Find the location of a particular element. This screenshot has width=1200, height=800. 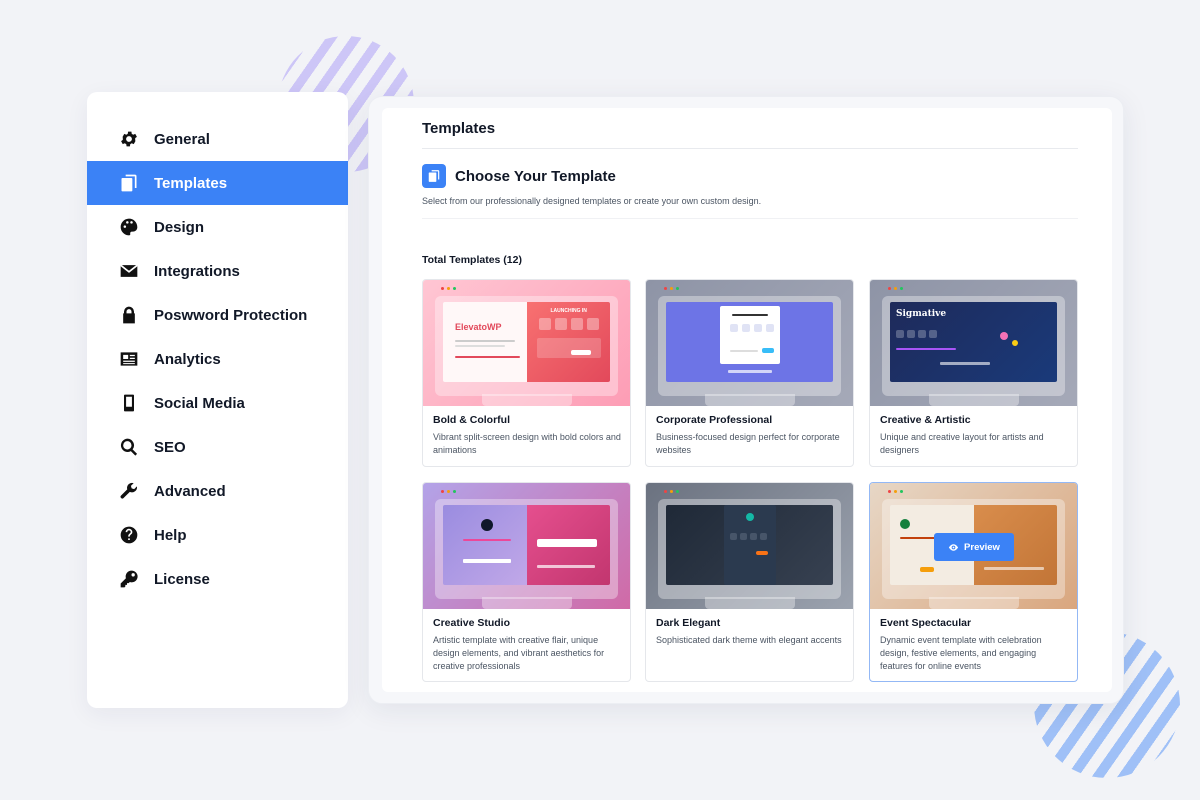

sidebar-item-design: Design is located at coordinates (217, 227).